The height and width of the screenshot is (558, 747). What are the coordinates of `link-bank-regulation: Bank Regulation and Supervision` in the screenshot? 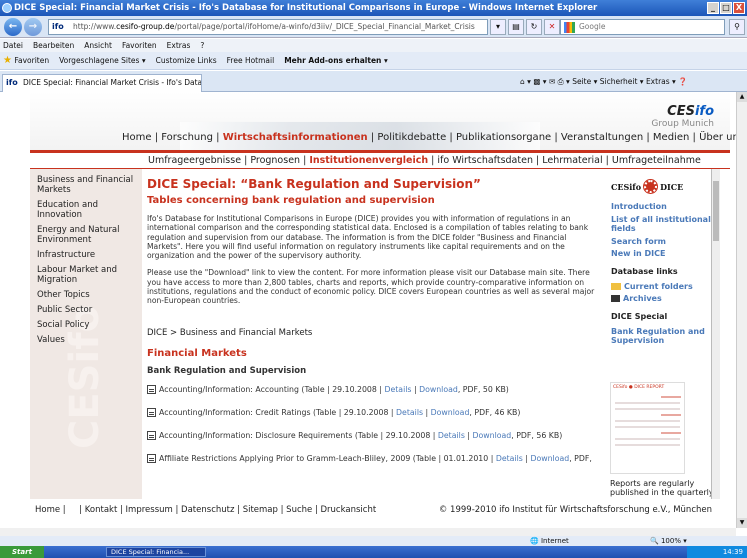 It's located at (661, 336).